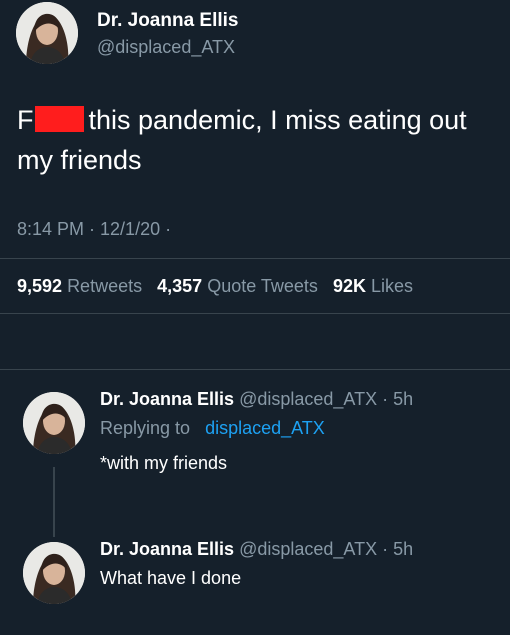  What do you see at coordinates (262, 286) in the screenshot?
I see `quote-tweets-label: Quote Tweets` at bounding box center [262, 286].